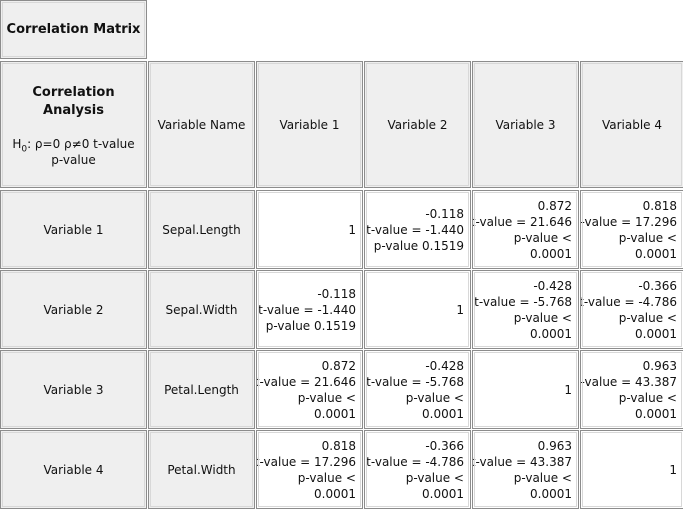 The height and width of the screenshot is (510, 683). Describe the element at coordinates (73, 160) in the screenshot. I see `pvalue-legend: p-value` at that location.